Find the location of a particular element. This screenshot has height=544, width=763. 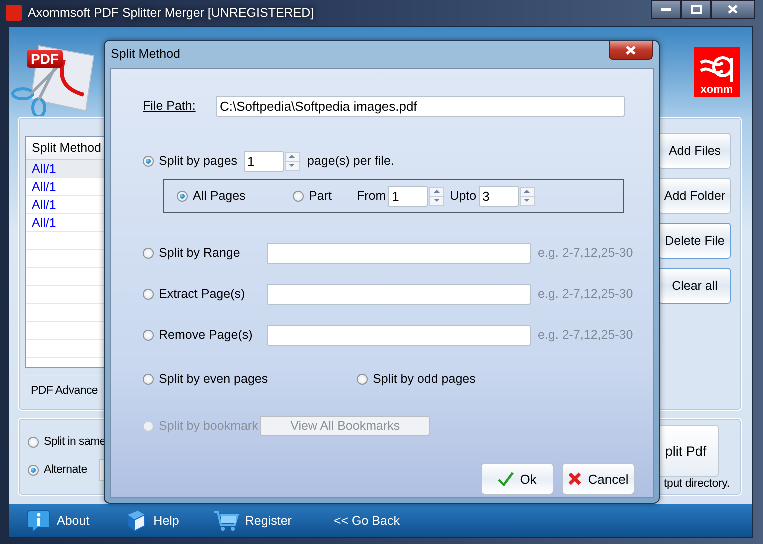

output-note: tput directory. is located at coordinates (697, 484).